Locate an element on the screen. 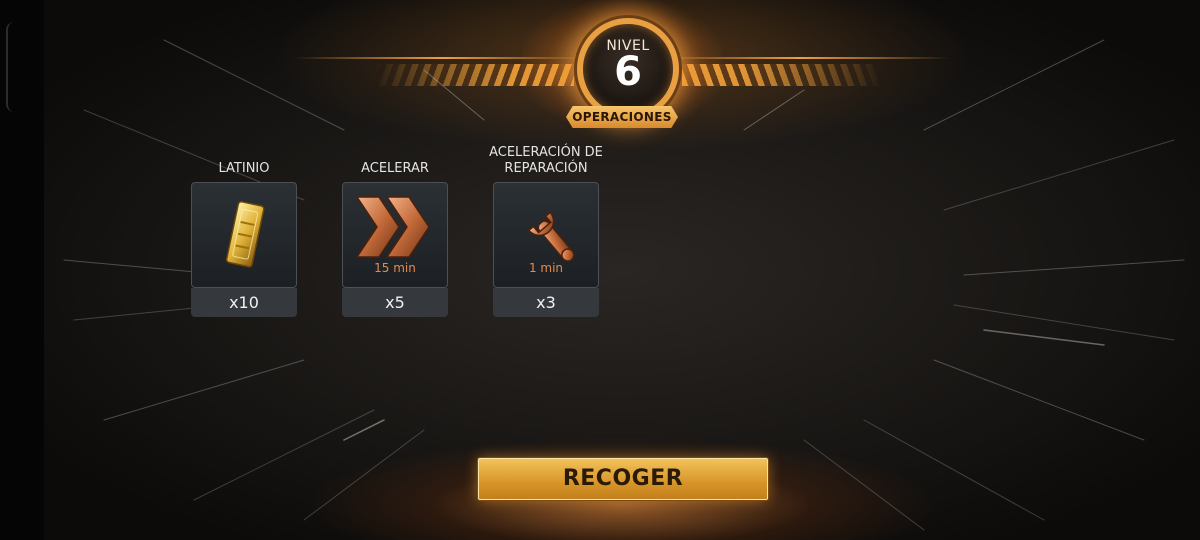 The image size is (1200, 540). reward-icon-box: 1 min is located at coordinates (546, 235).